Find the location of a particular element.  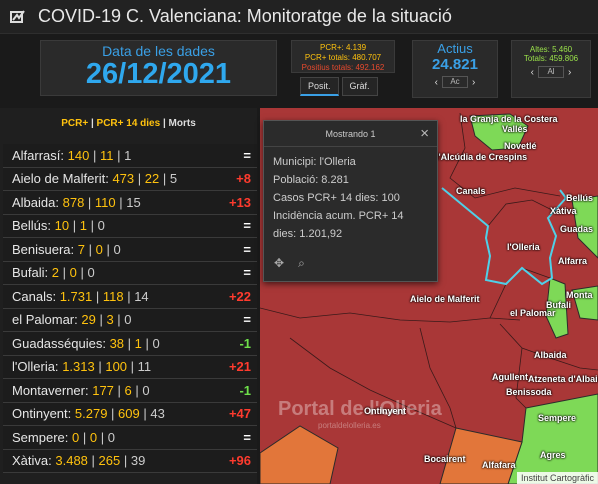

altes-page: Al is located at coordinates (551, 72).